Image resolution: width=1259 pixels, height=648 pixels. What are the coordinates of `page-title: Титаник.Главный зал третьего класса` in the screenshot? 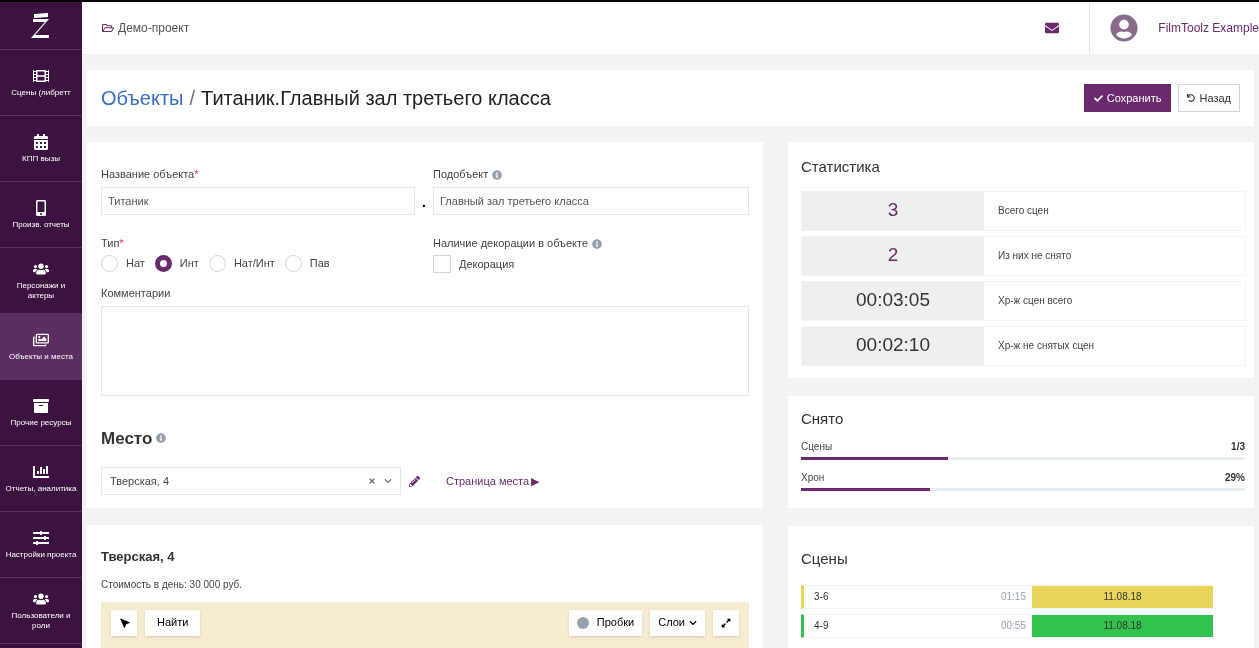 It's located at (376, 98).